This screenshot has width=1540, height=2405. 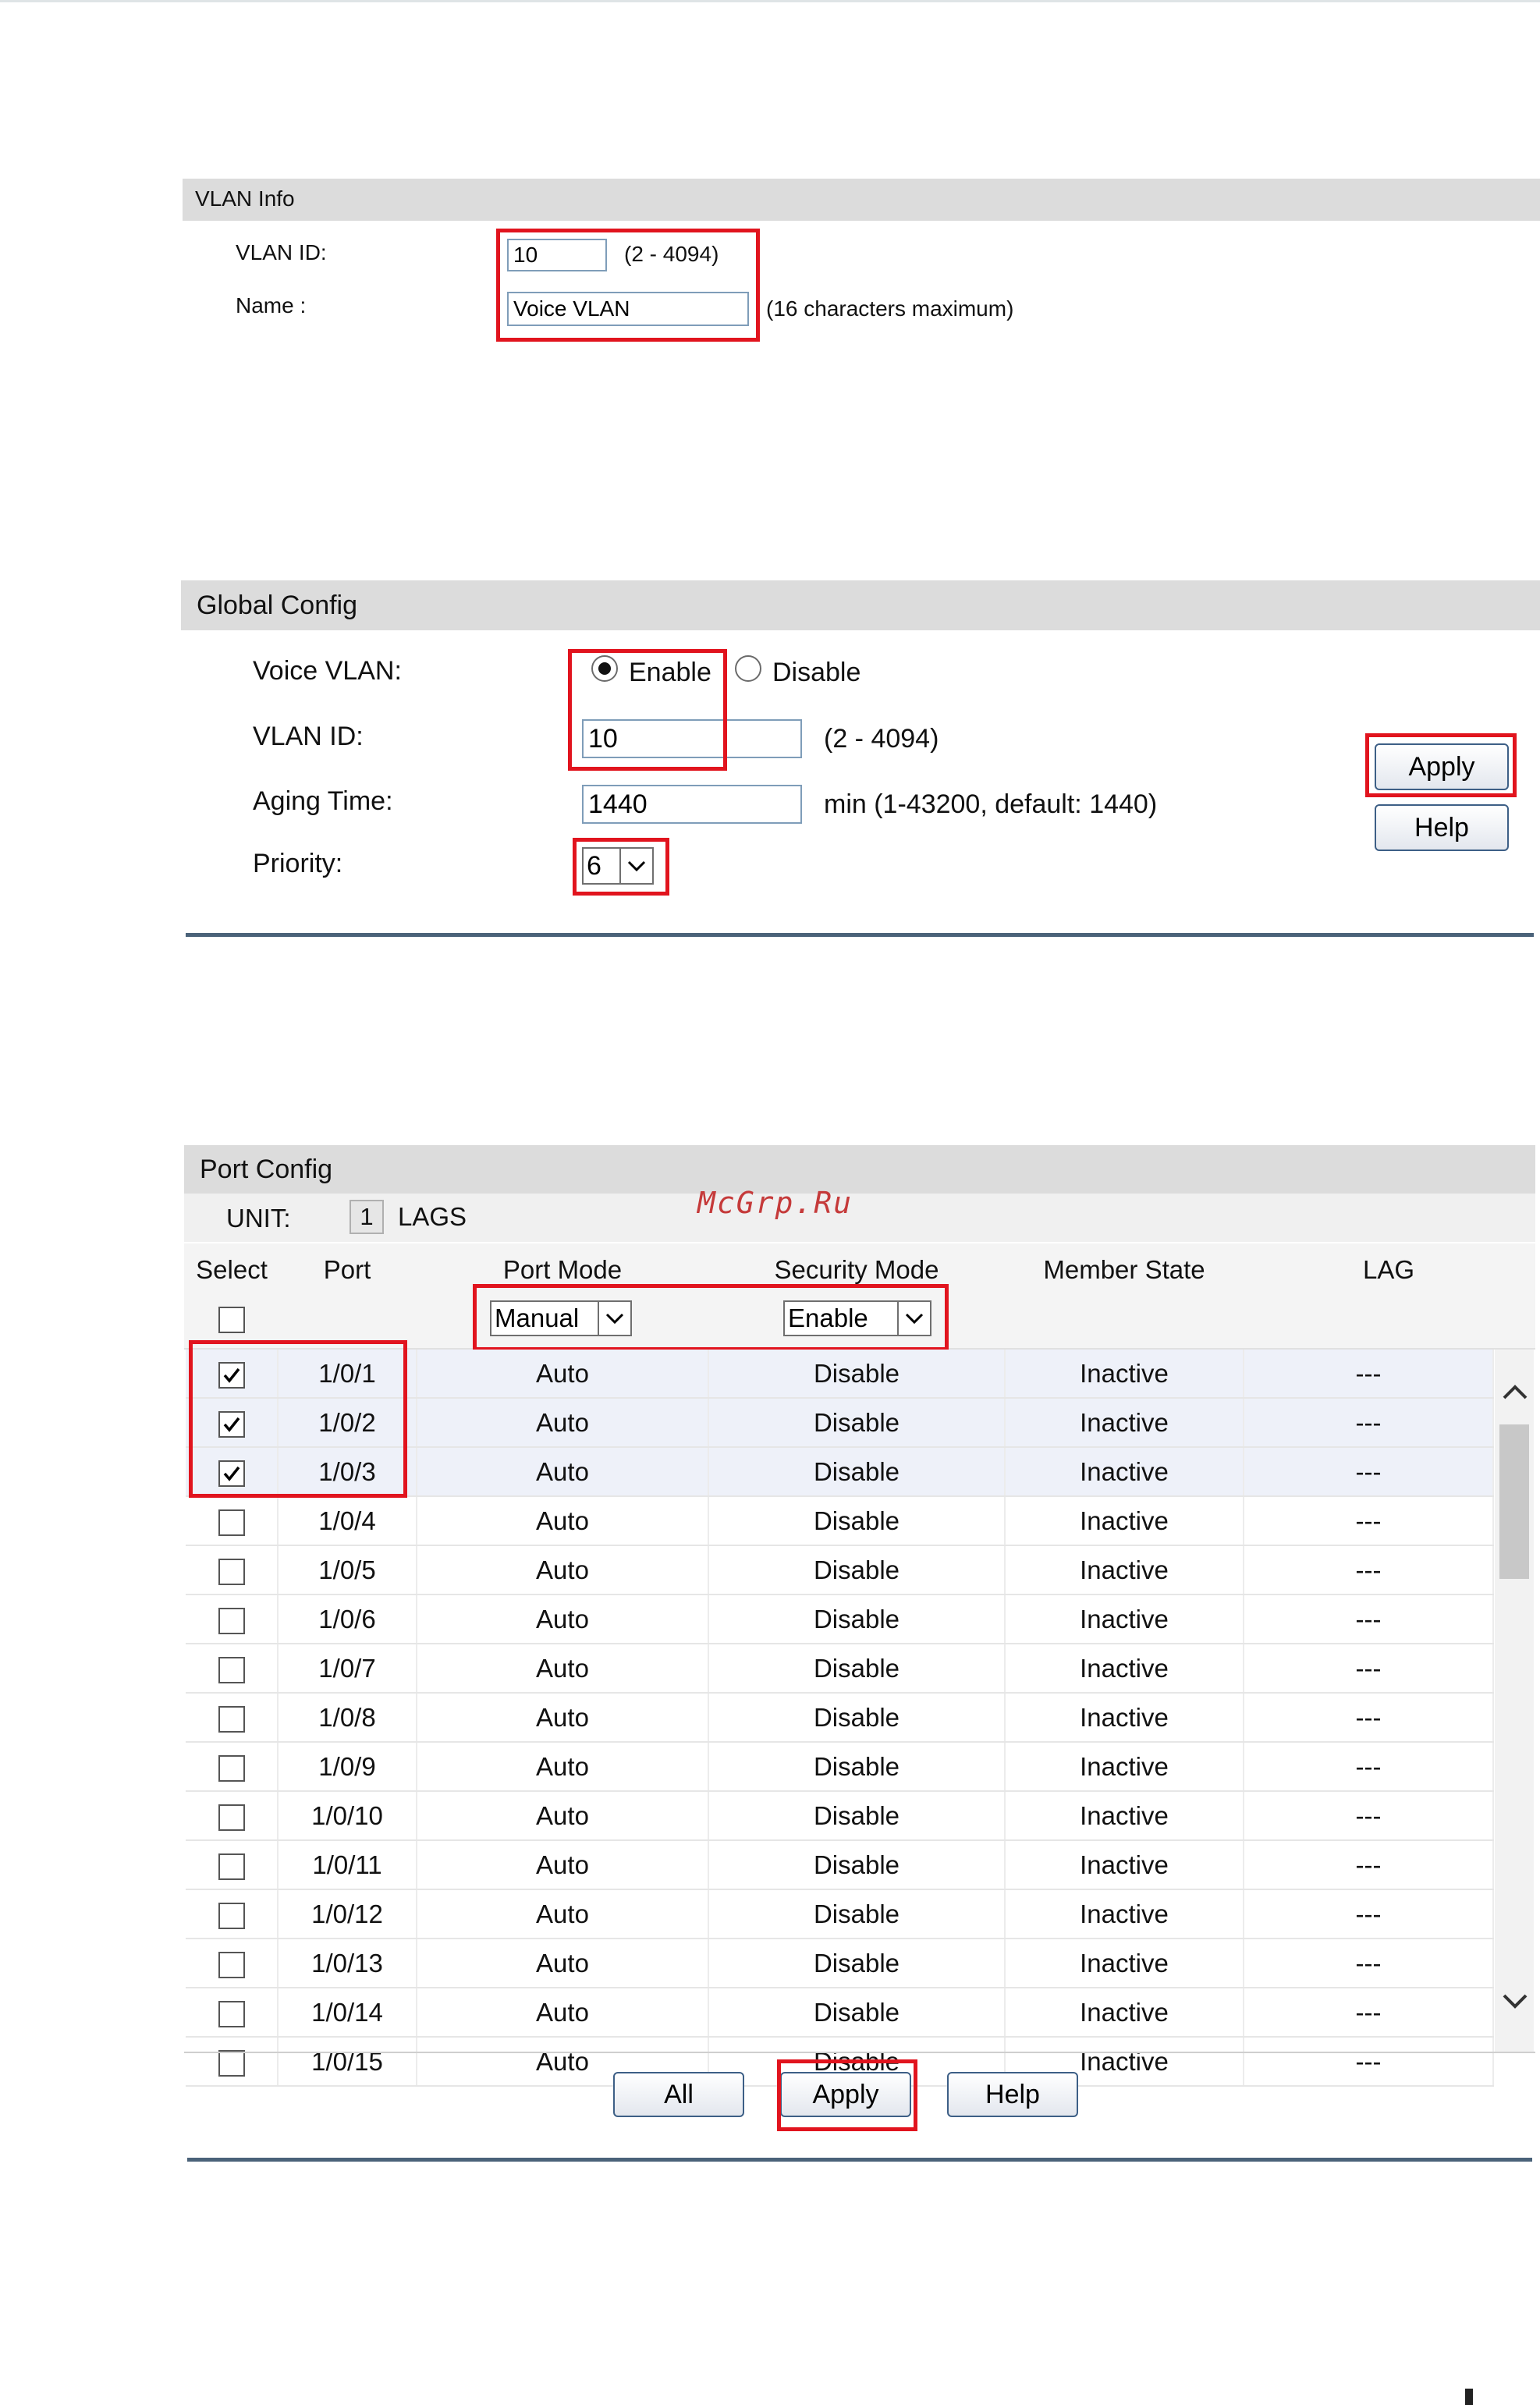 I want to click on vlan-info-vlan-id-hint: (2 - 4094), so click(x=671, y=254).